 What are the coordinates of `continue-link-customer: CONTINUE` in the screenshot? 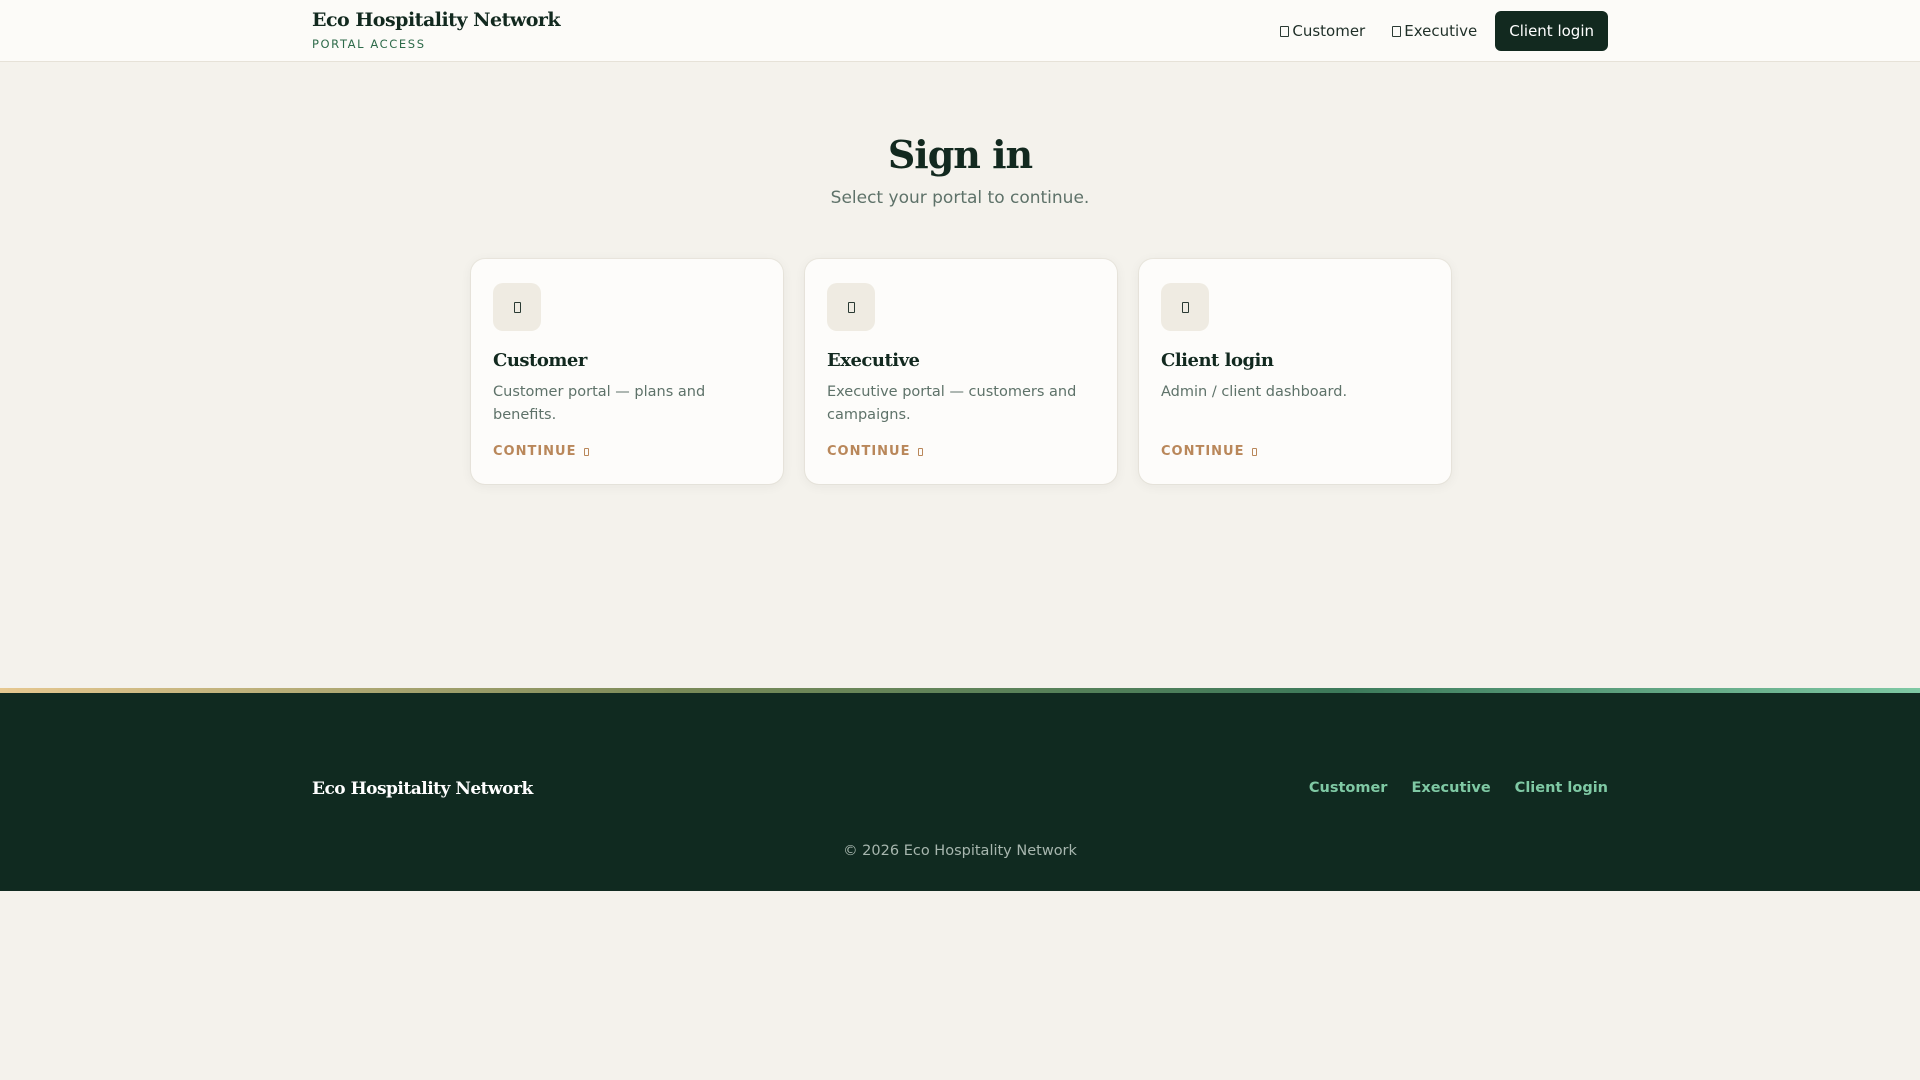 It's located at (541, 451).